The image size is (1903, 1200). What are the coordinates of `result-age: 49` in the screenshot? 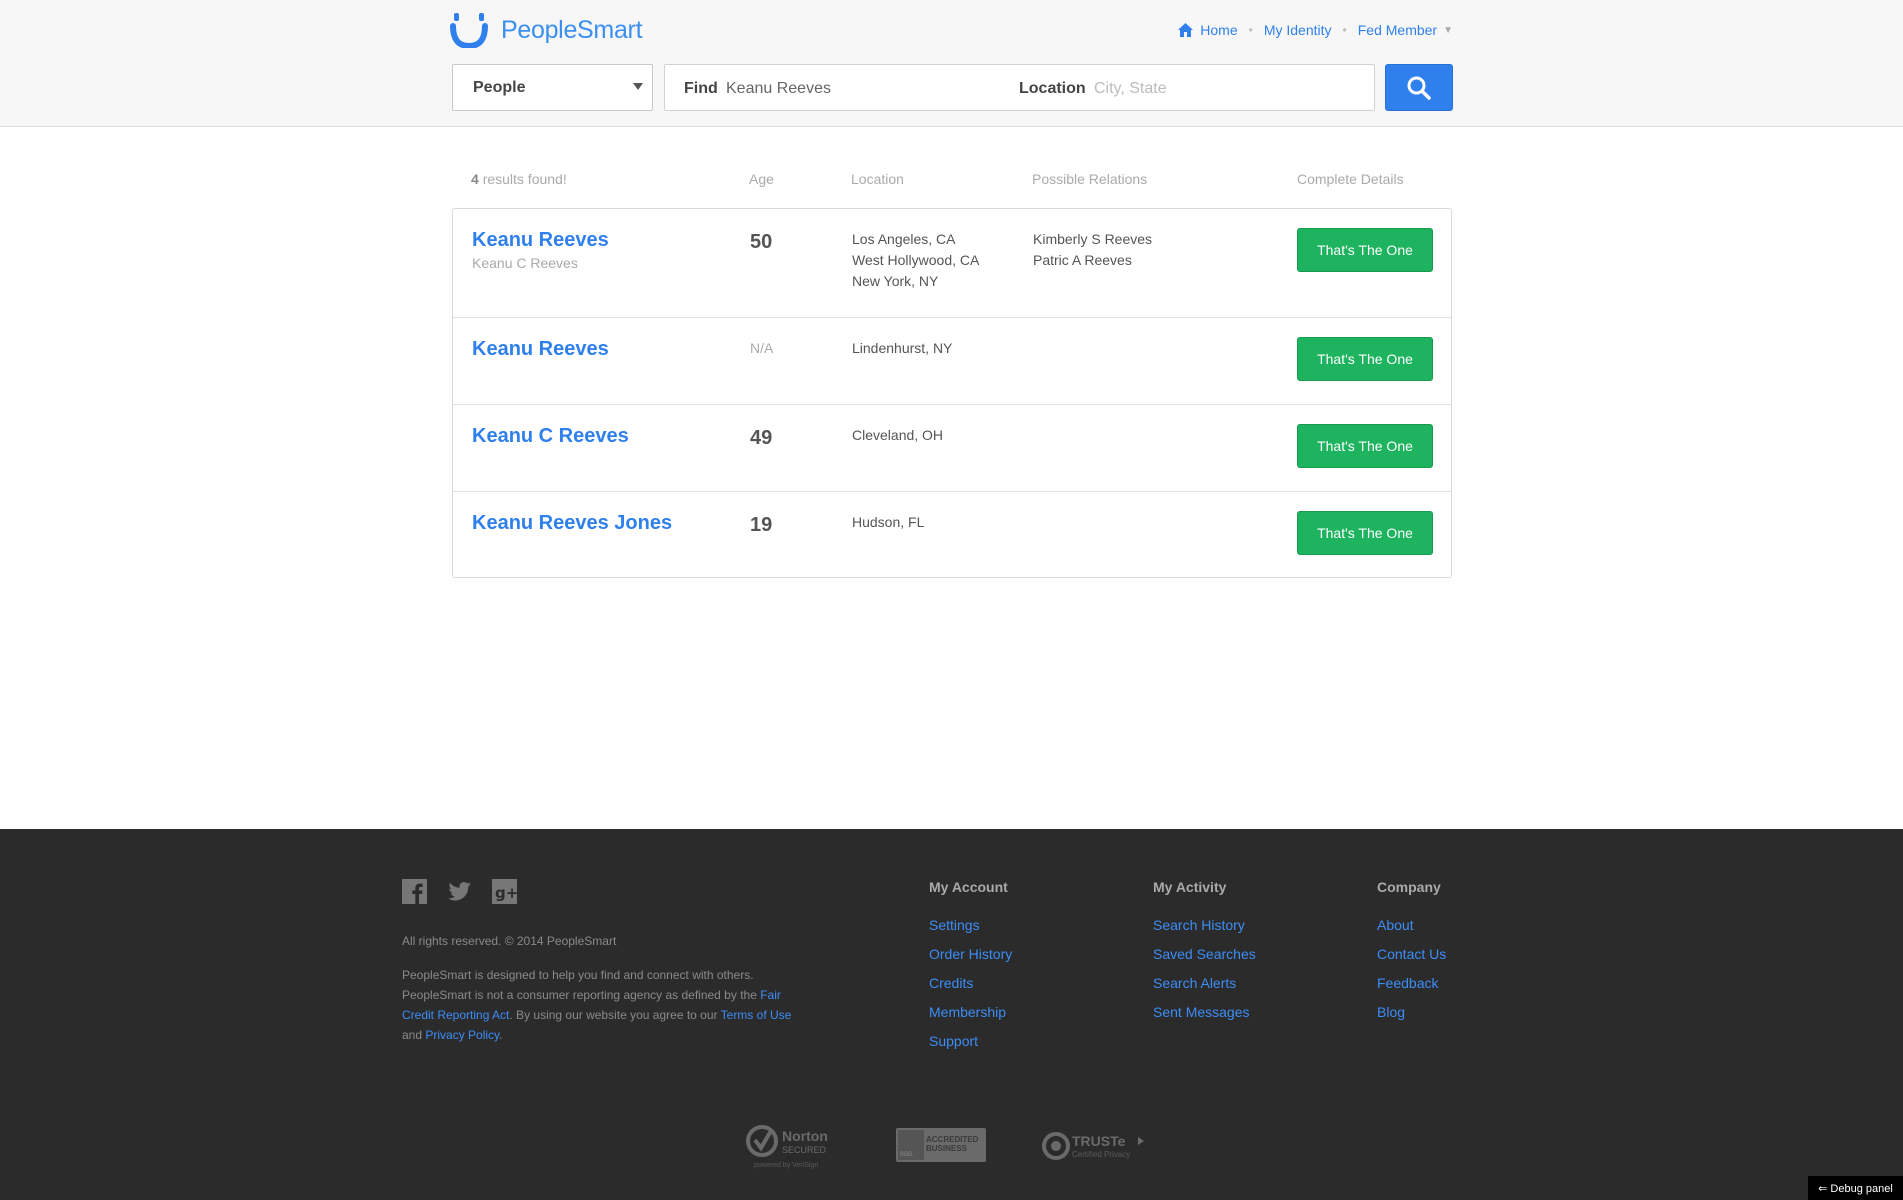 It's located at (761, 438).